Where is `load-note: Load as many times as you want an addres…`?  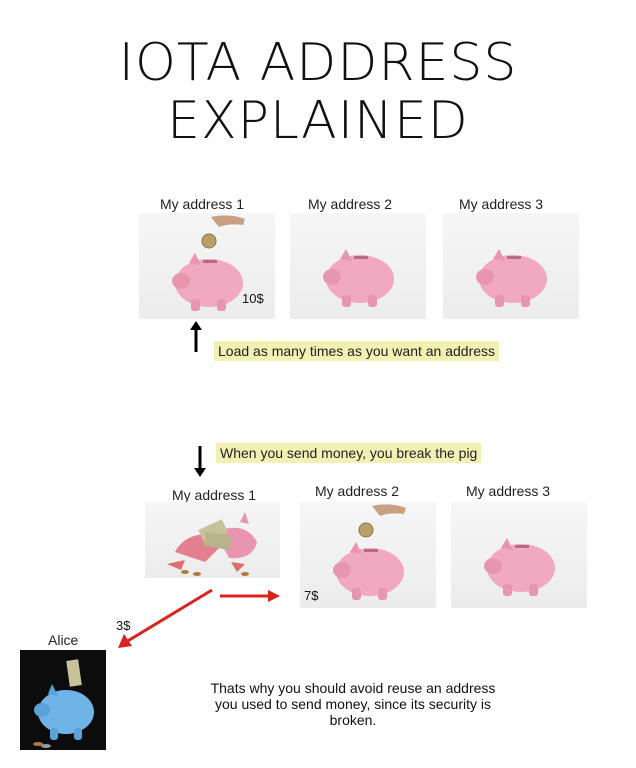
load-note: Load as many times as you want an addres… is located at coordinates (357, 351).